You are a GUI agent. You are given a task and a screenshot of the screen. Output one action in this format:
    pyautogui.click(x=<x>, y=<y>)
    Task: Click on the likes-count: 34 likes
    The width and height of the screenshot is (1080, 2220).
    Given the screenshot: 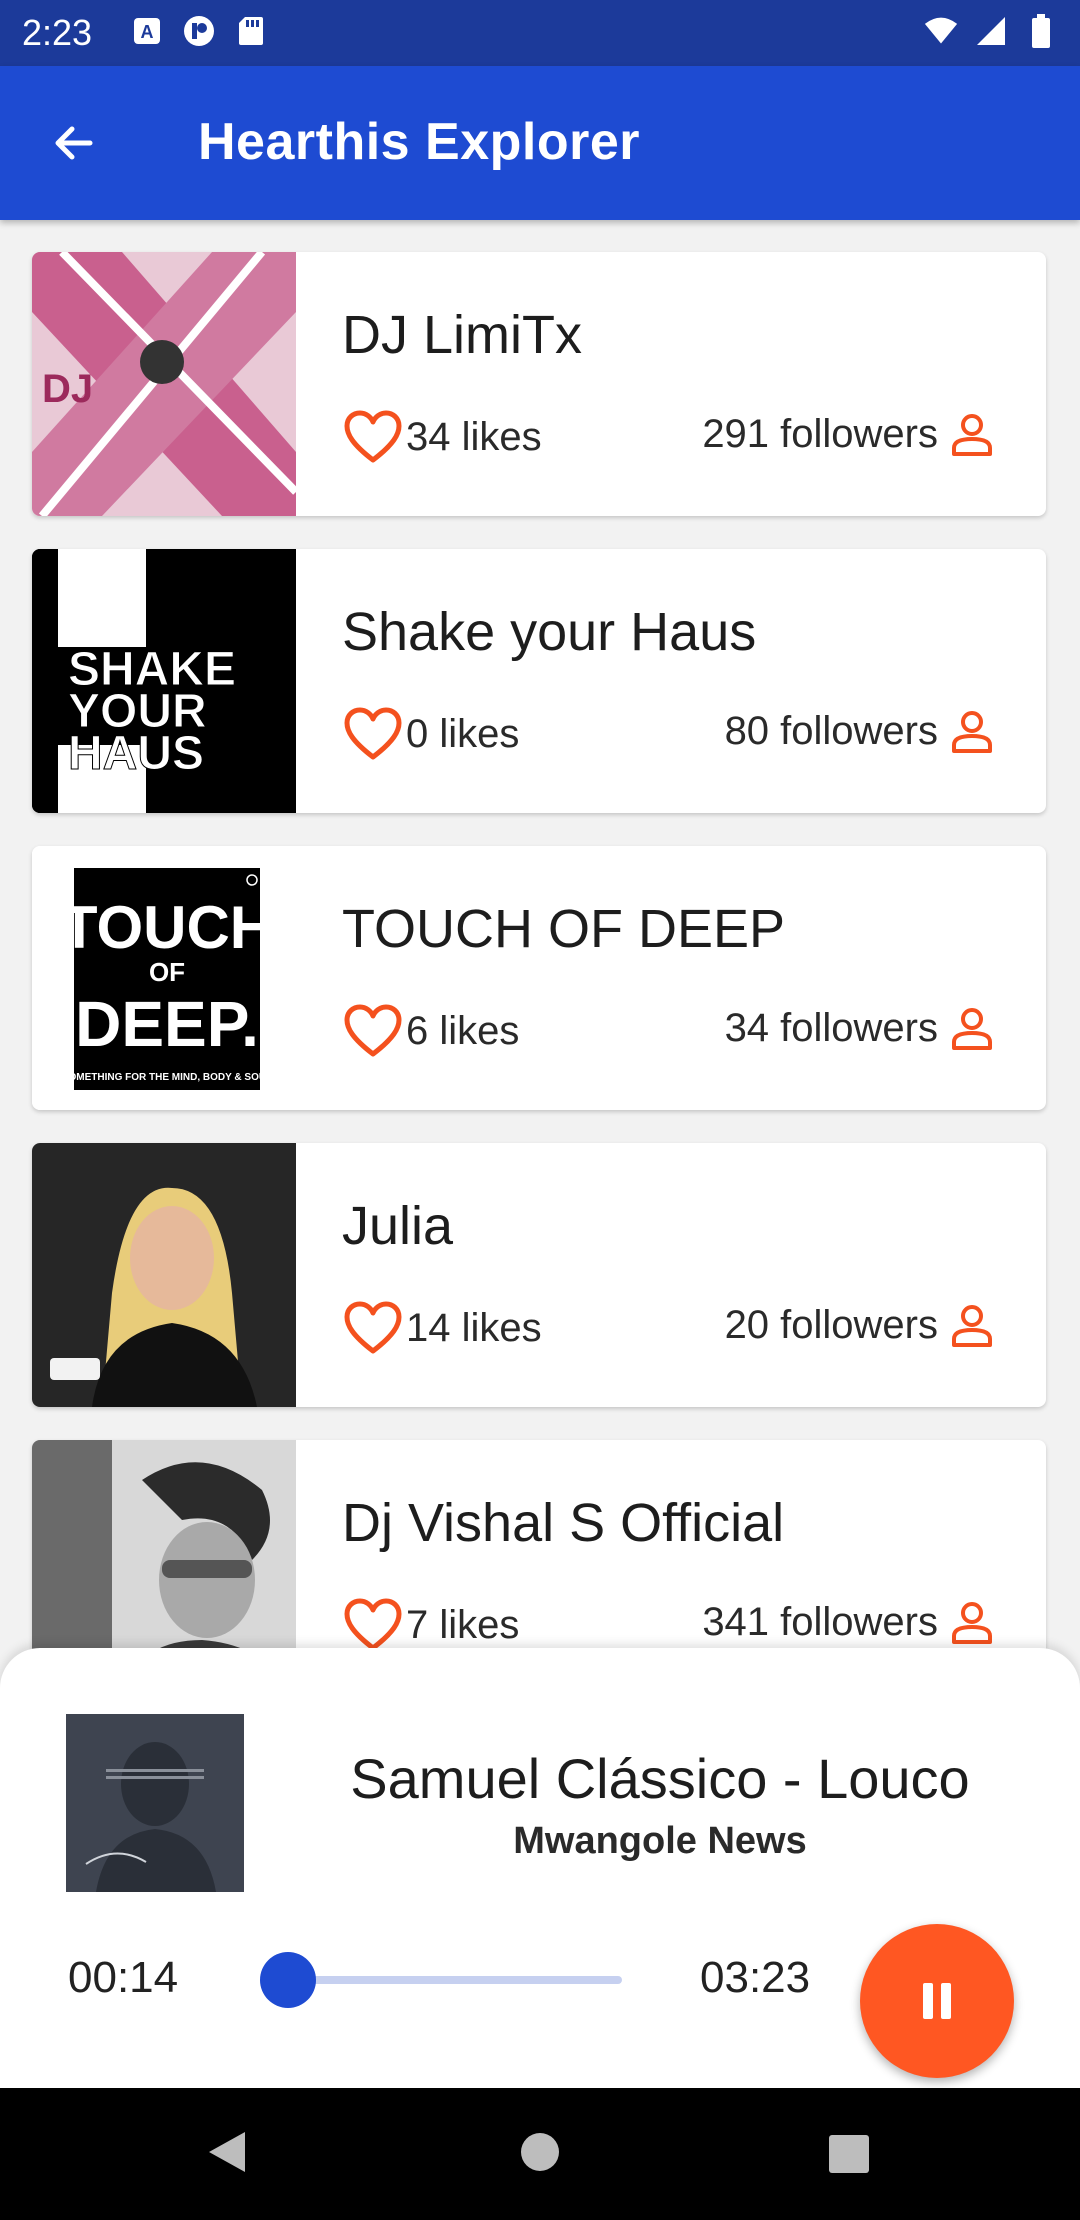 What is the action you would take?
    pyautogui.click(x=474, y=436)
    